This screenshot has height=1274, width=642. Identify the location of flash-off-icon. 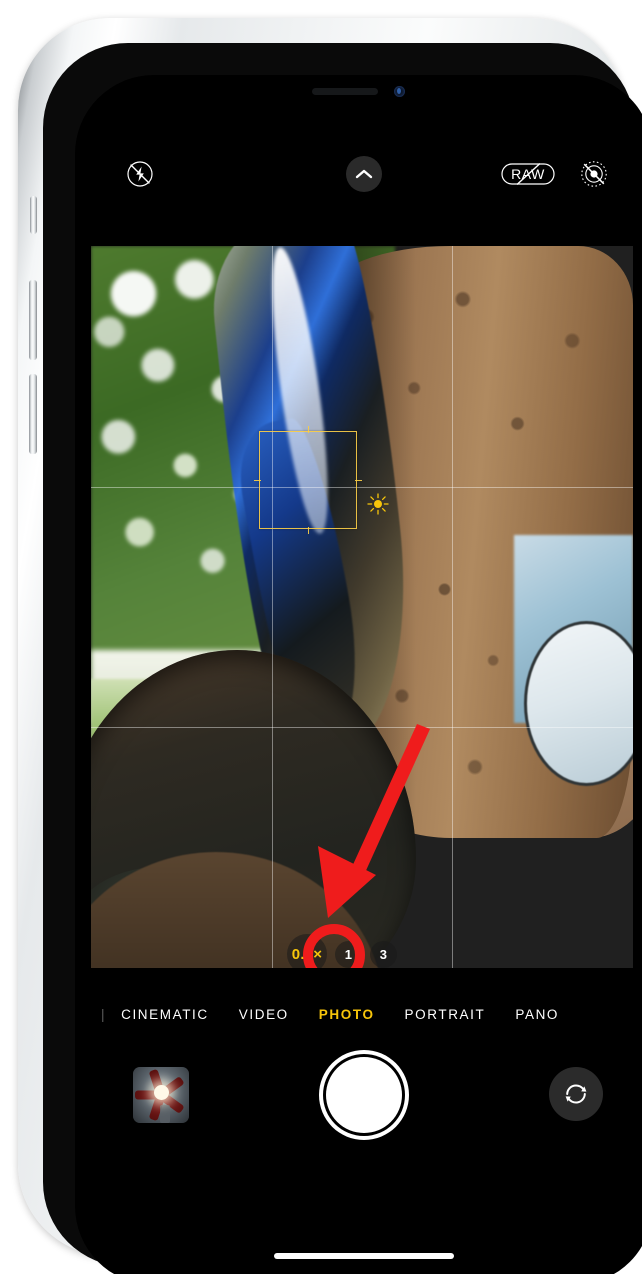
(140, 174).